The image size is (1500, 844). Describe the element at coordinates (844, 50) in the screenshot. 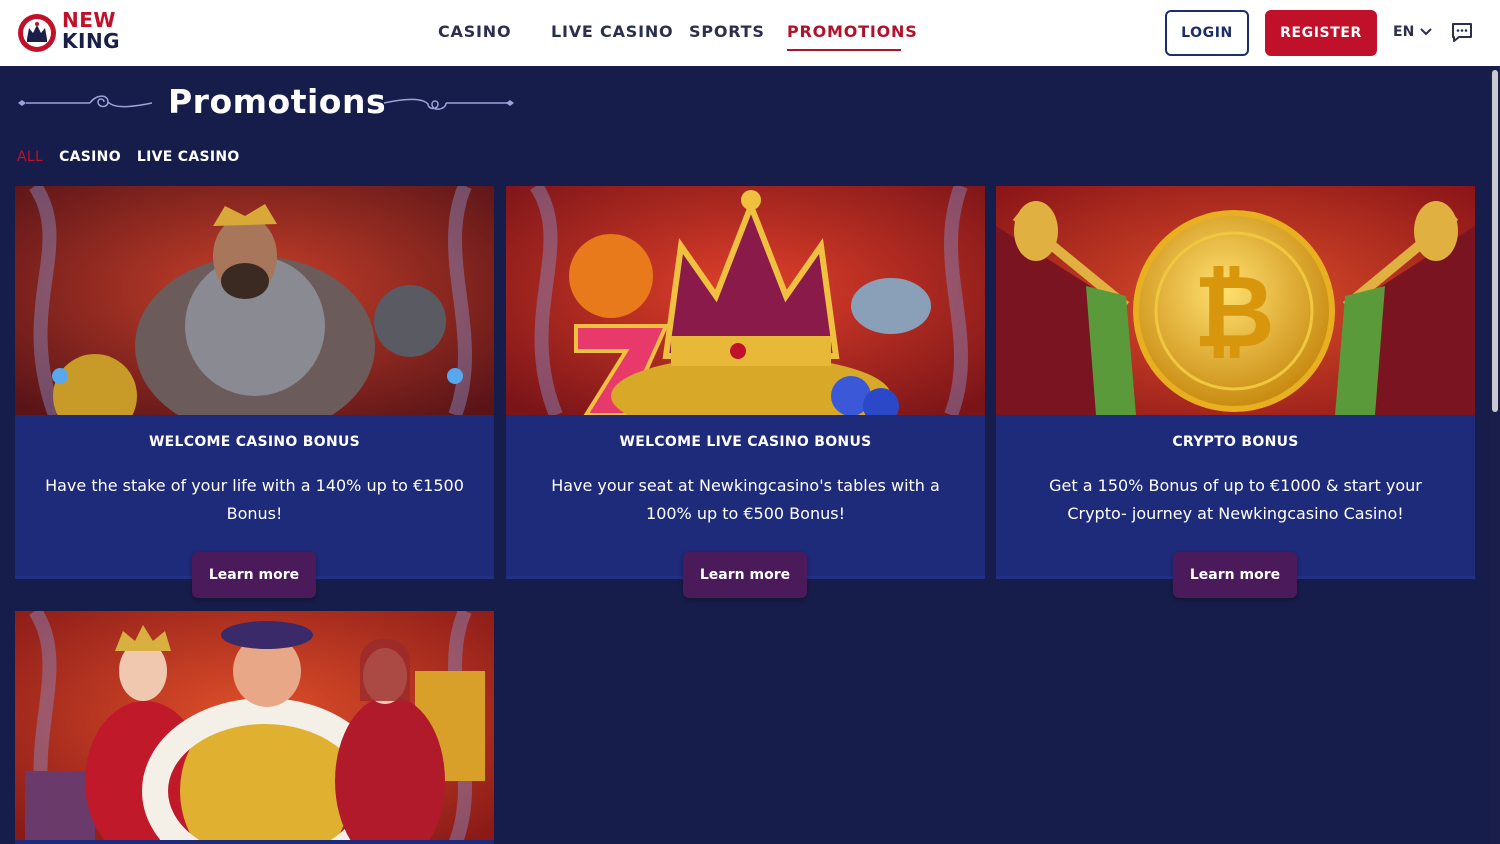

I see `nav-active-indicator` at that location.